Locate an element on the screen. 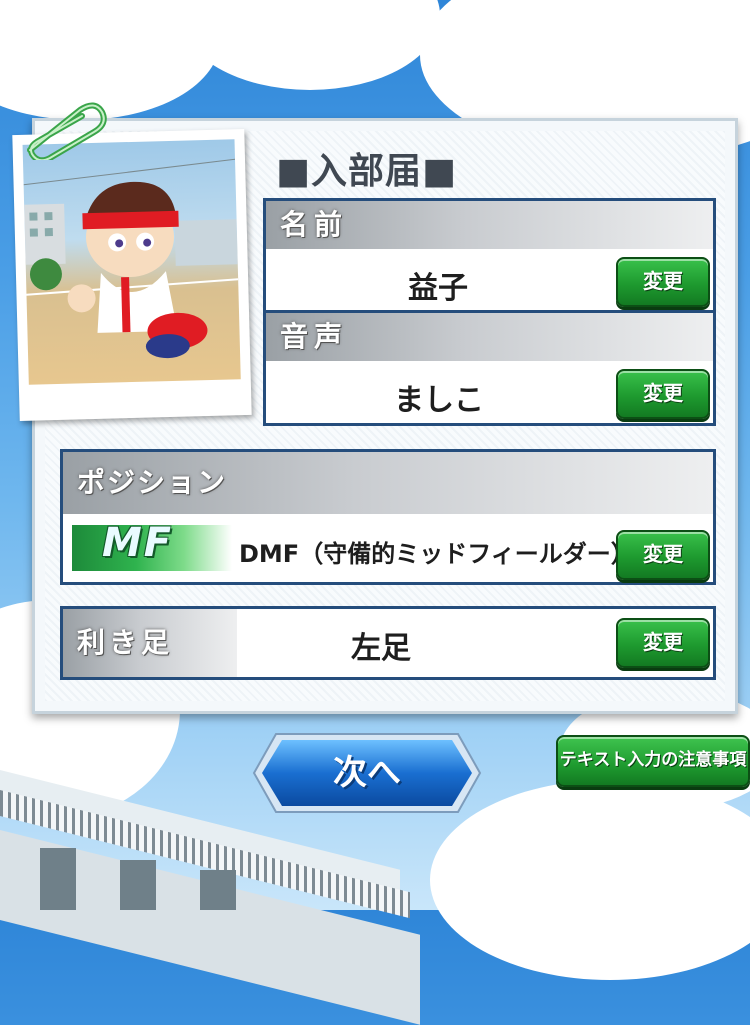 Image resolution: width=750 pixels, height=1025 pixels. position-label: ポジション is located at coordinates (388, 483).